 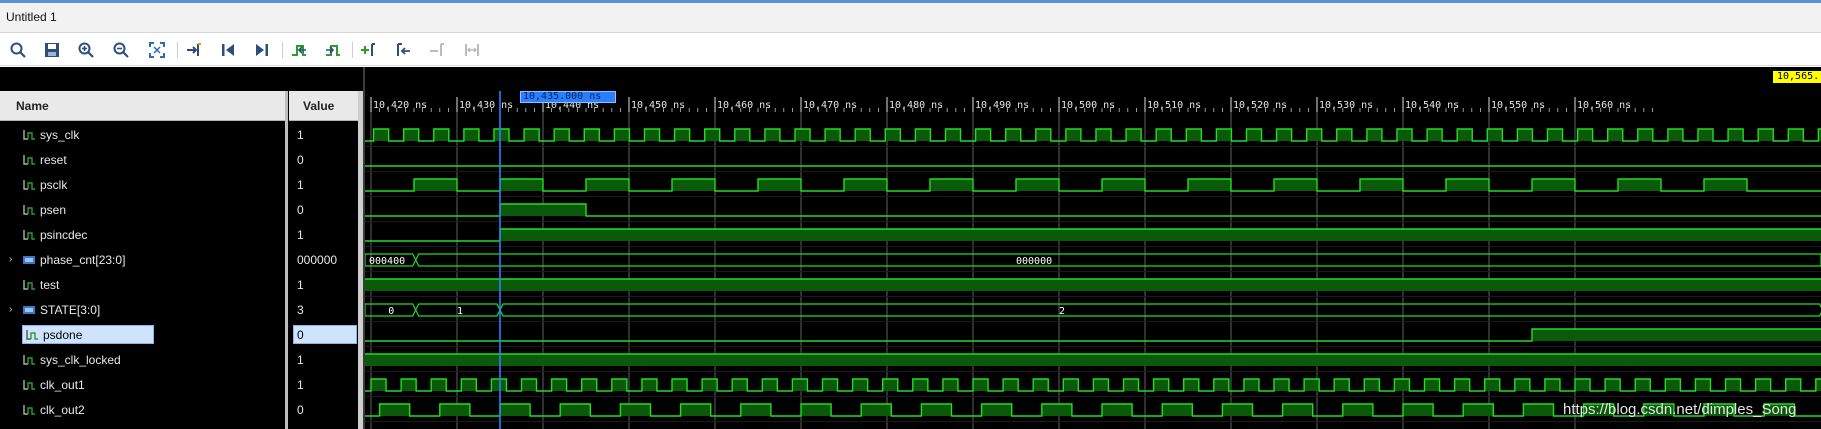 I want to click on signal-row: psdone 0, so click(x=181, y=334).